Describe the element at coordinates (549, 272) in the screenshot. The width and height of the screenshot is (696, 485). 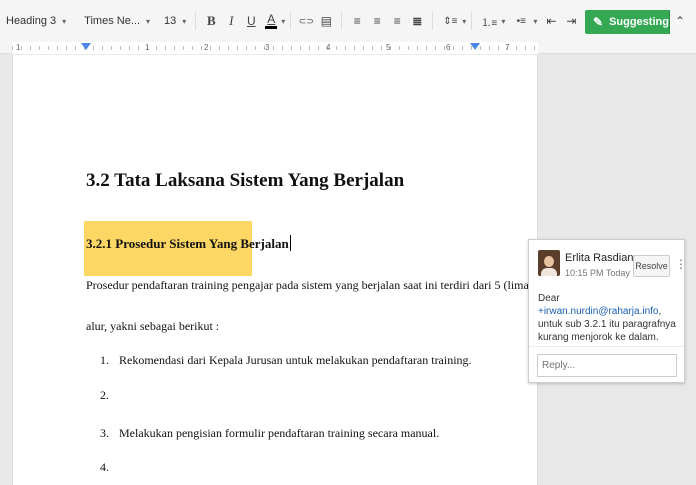
I see `avatar-body` at that location.